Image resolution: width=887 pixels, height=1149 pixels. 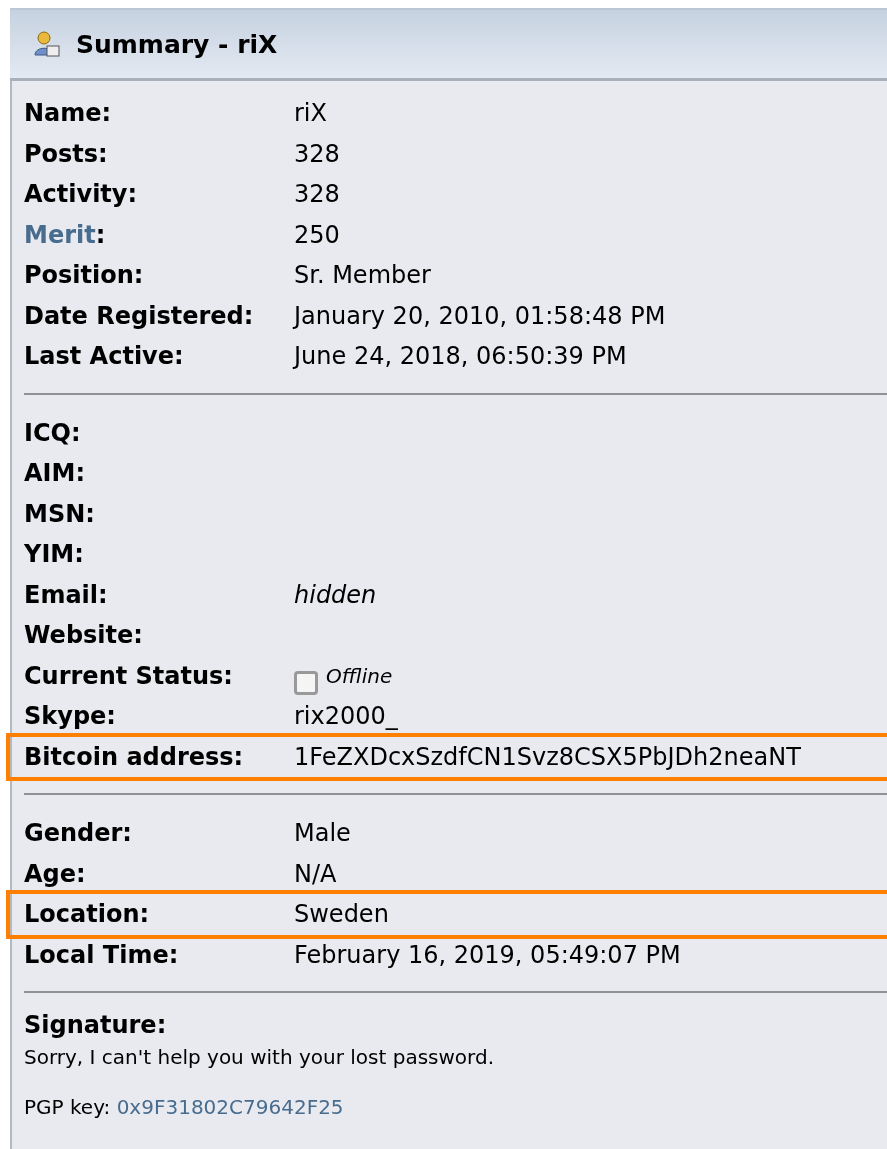 What do you see at coordinates (68, 113) in the screenshot?
I see `field-label: Name:` at bounding box center [68, 113].